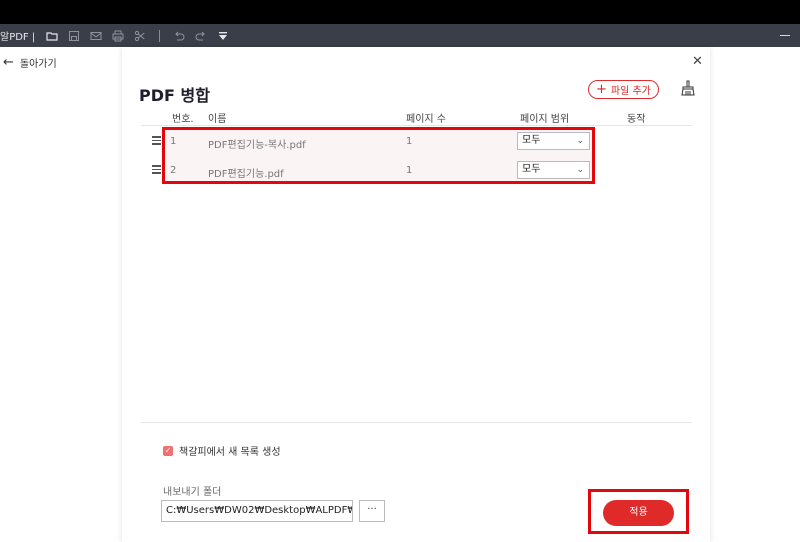  What do you see at coordinates (8, 62) in the screenshot?
I see `arrow-left-icon: ←` at bounding box center [8, 62].